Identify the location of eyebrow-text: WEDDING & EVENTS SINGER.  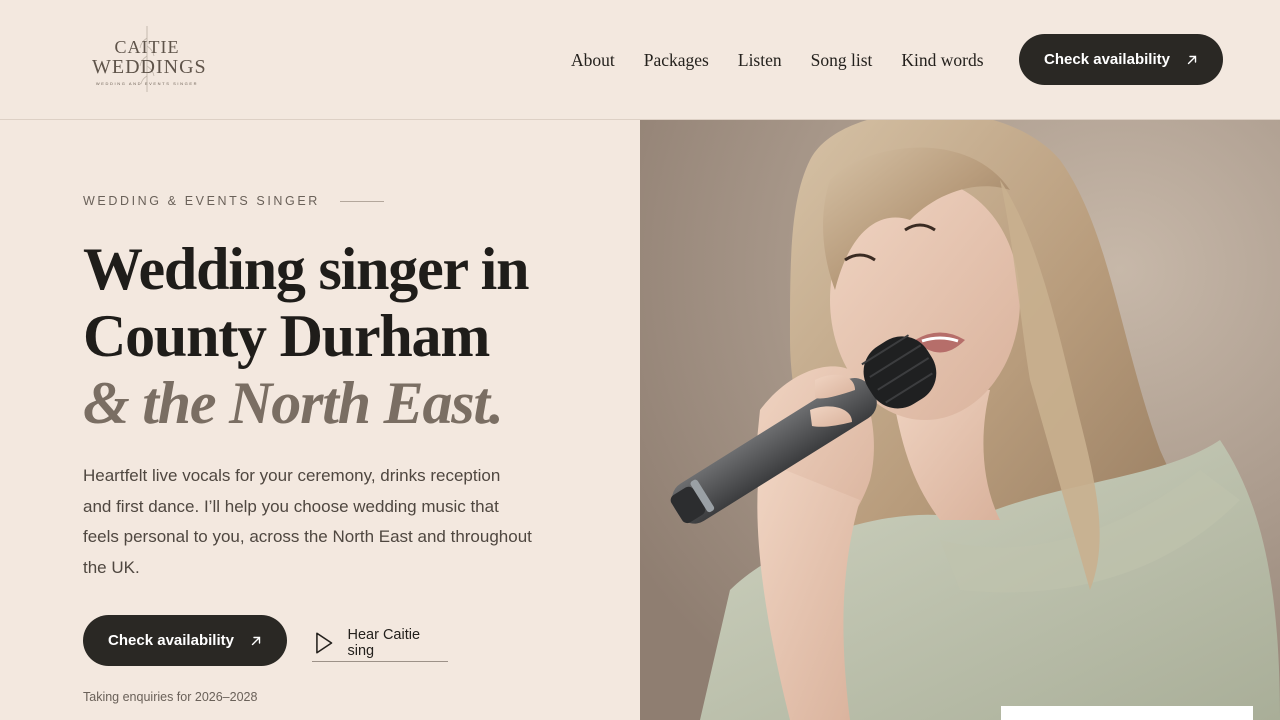
(201, 201).